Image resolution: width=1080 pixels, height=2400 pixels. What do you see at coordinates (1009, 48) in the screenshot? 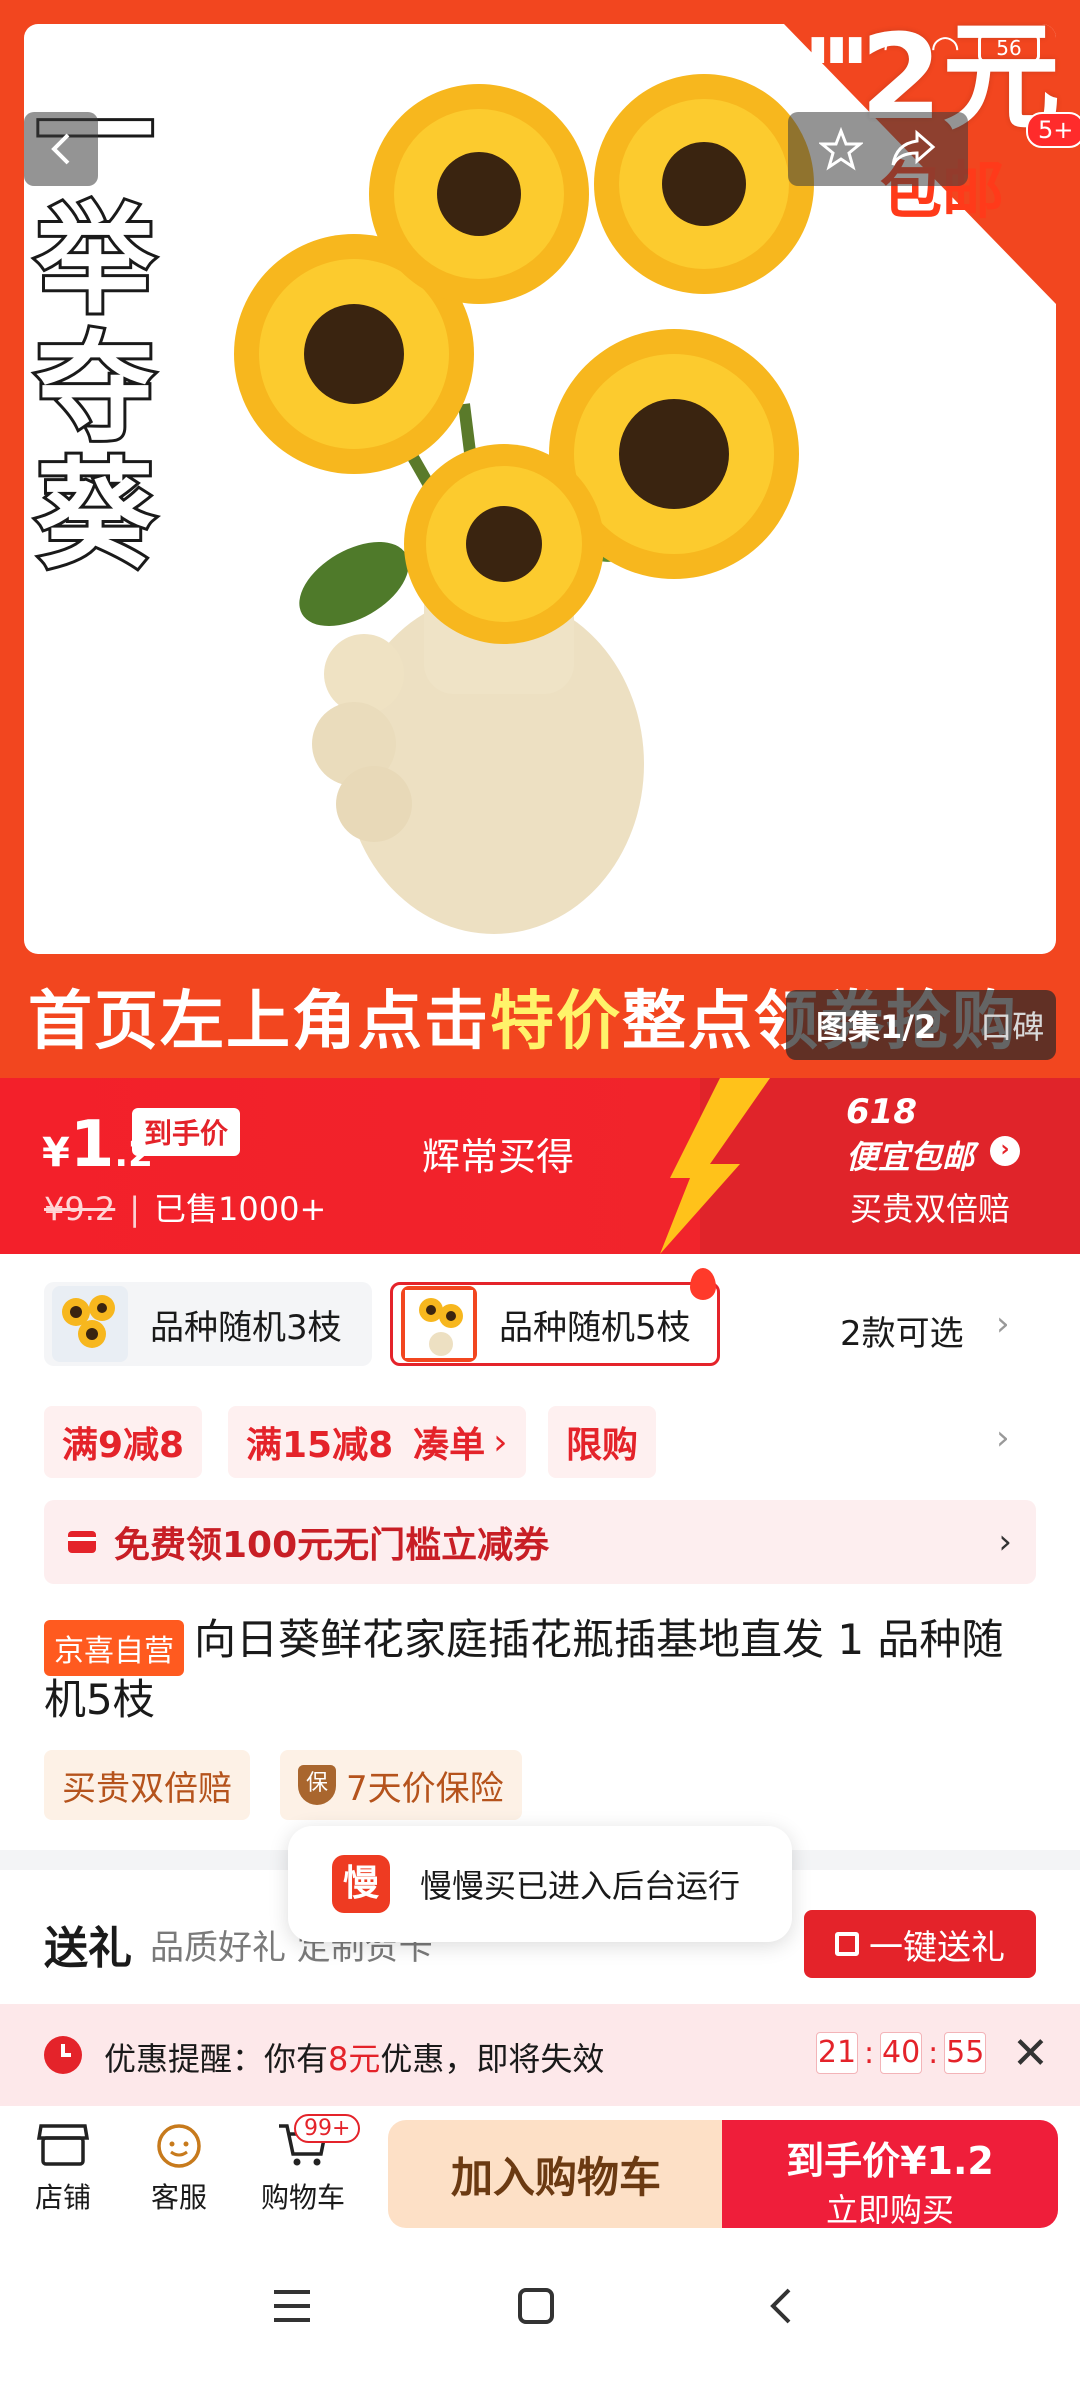
I see `battery-icon: 56` at bounding box center [1009, 48].